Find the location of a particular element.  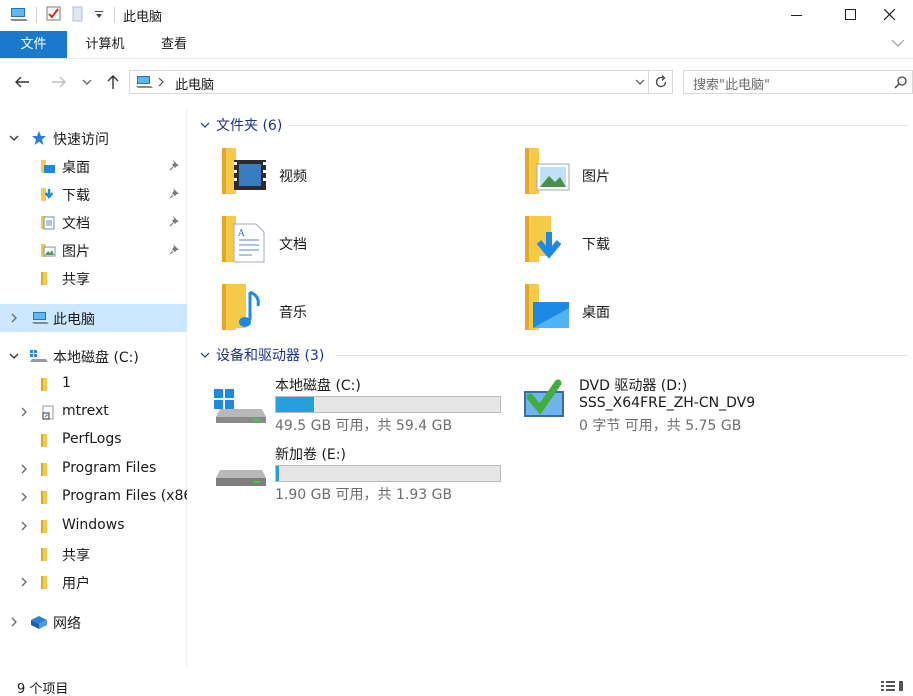

sidebar-item-pictures: 图片 is located at coordinates (93, 250).